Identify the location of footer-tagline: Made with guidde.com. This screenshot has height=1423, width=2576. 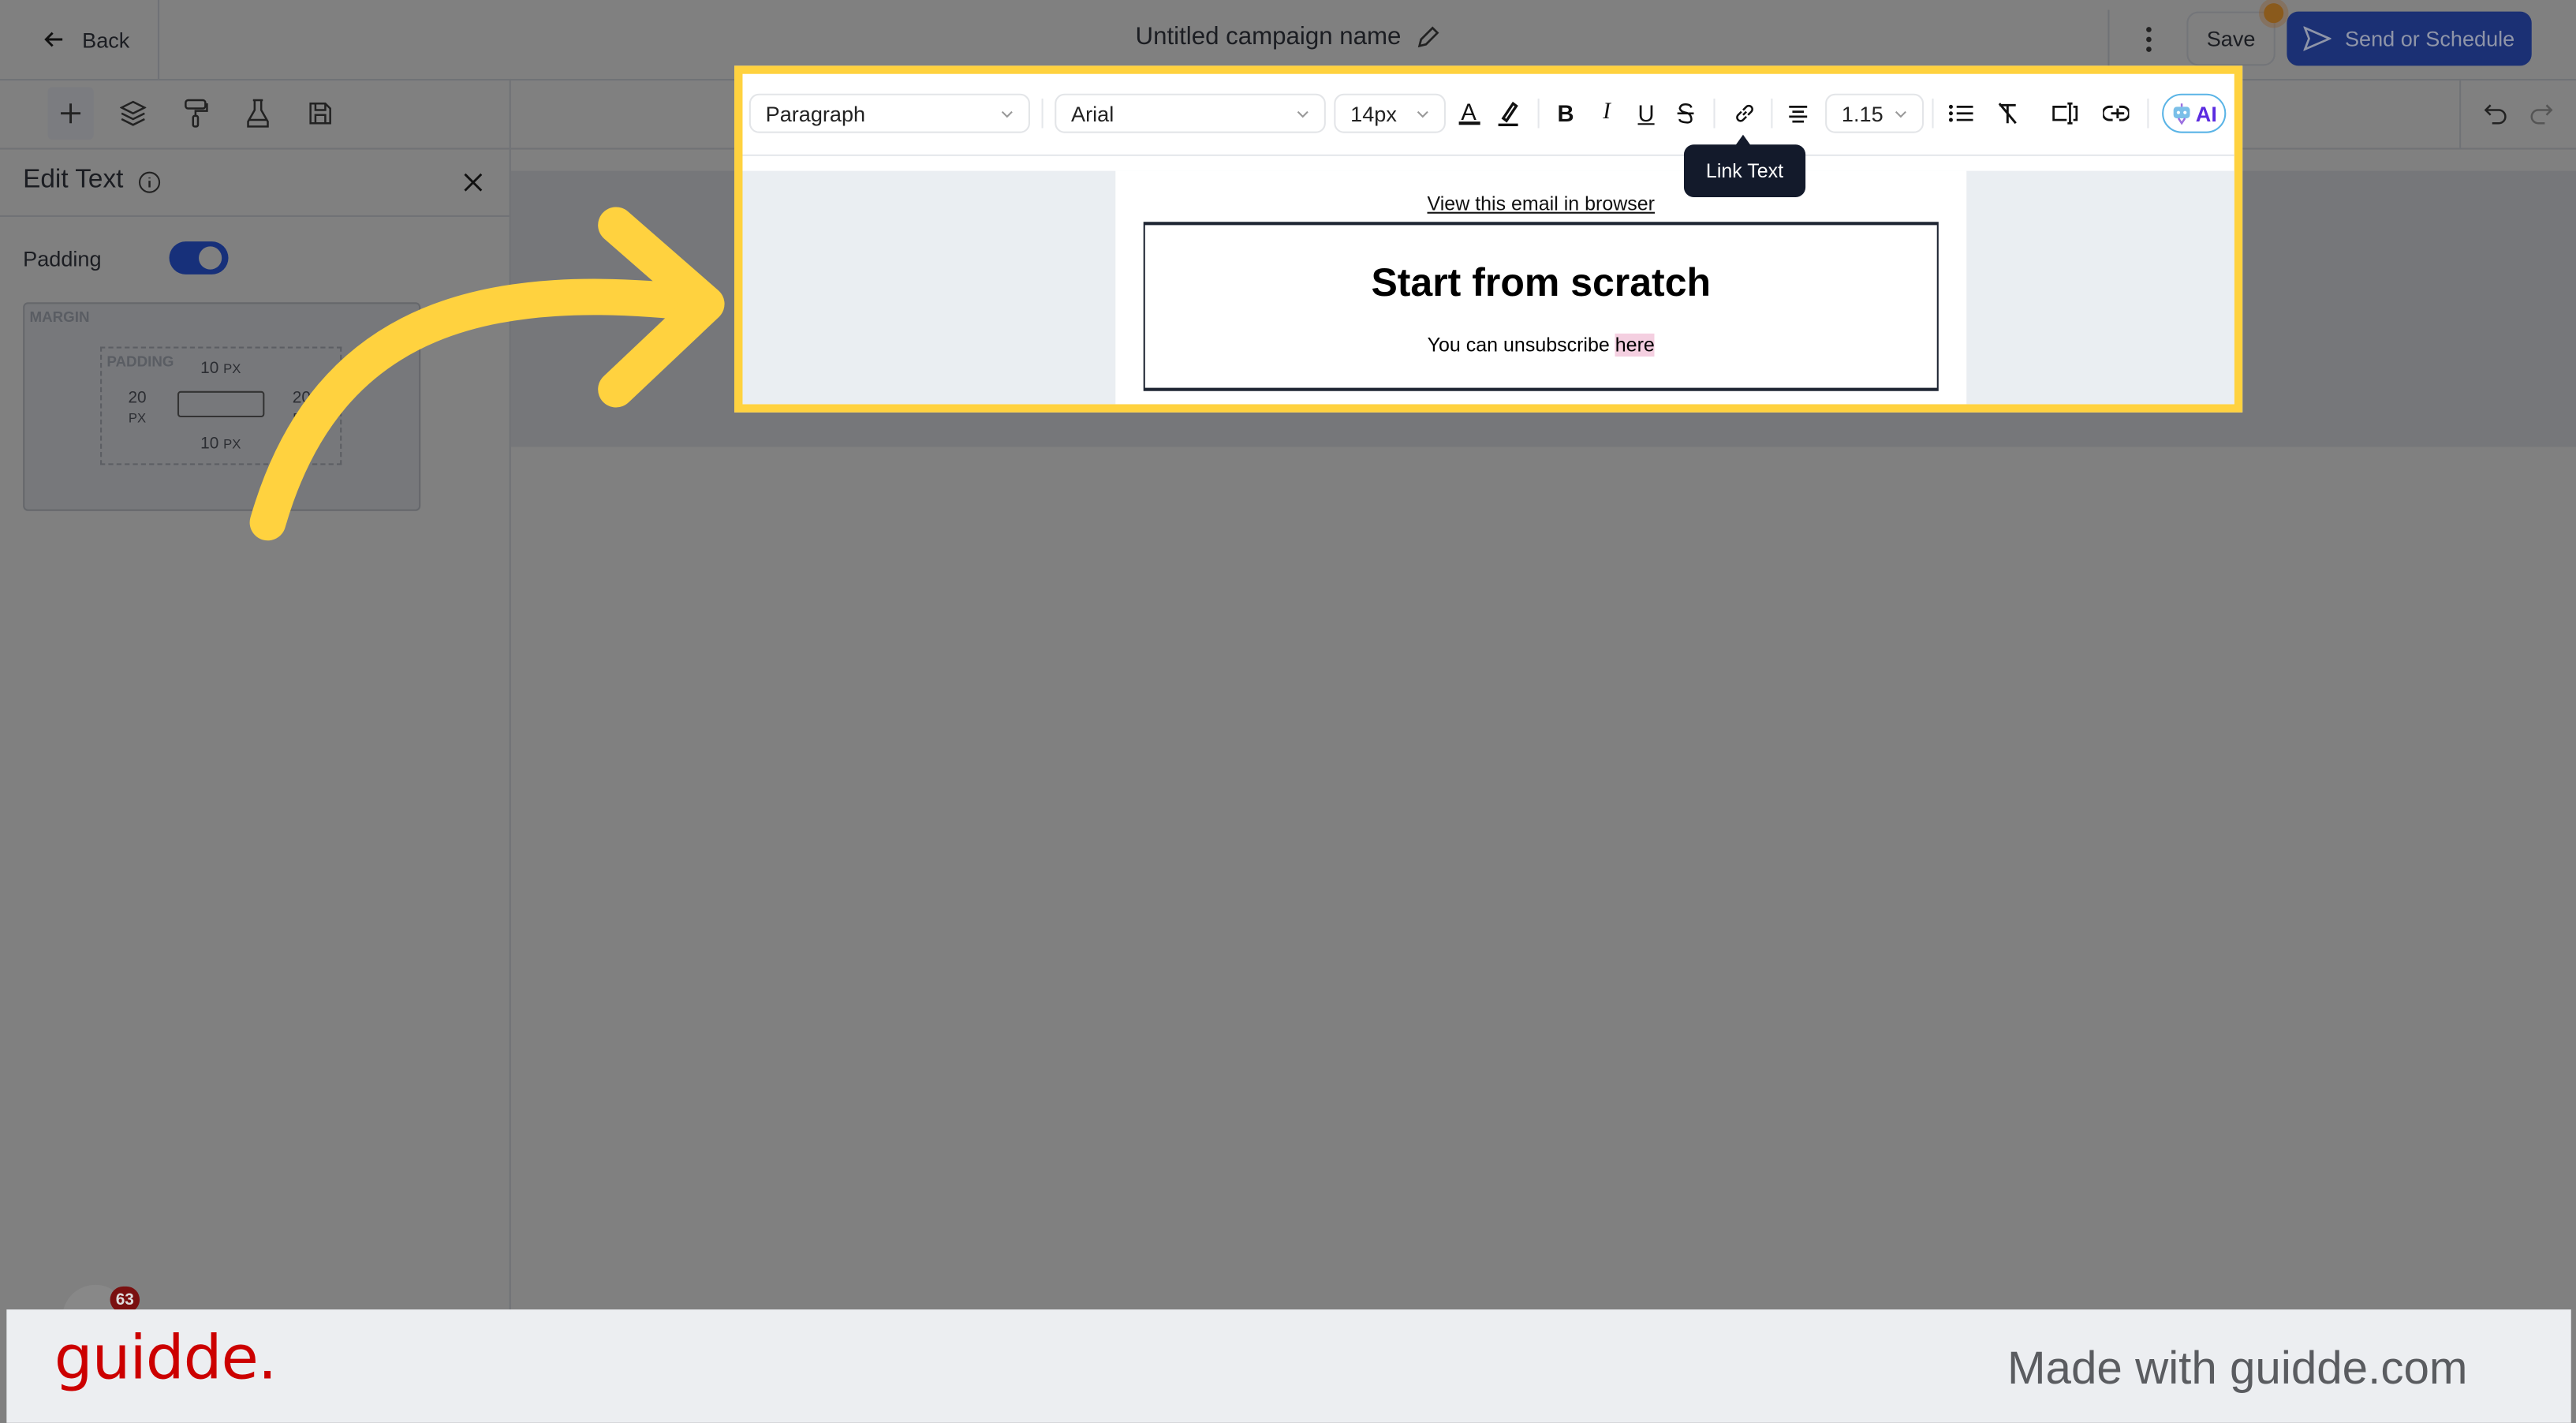
(2237, 1368).